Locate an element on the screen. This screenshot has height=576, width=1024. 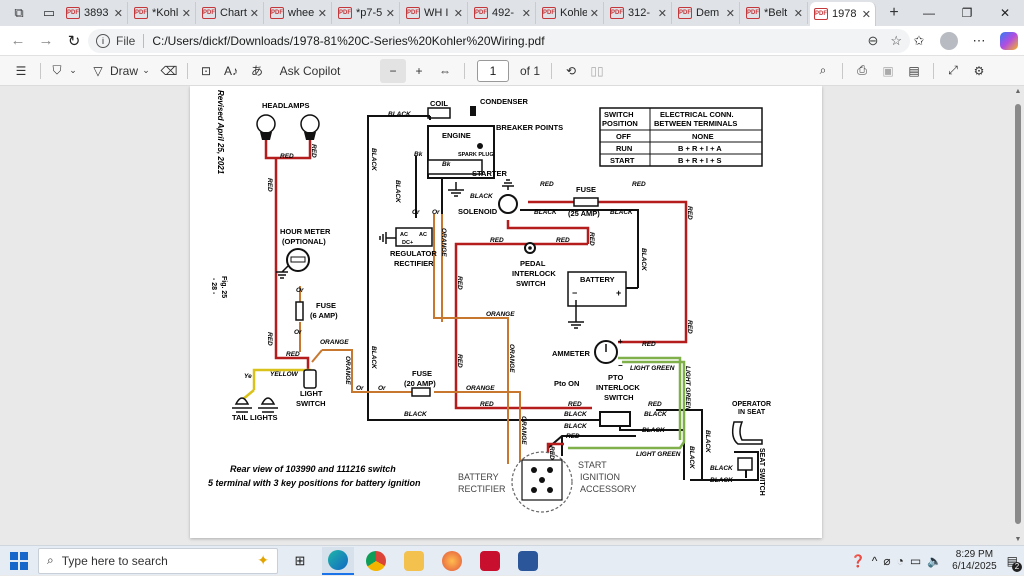
condenser-symbol is located at coordinates (473, 111).